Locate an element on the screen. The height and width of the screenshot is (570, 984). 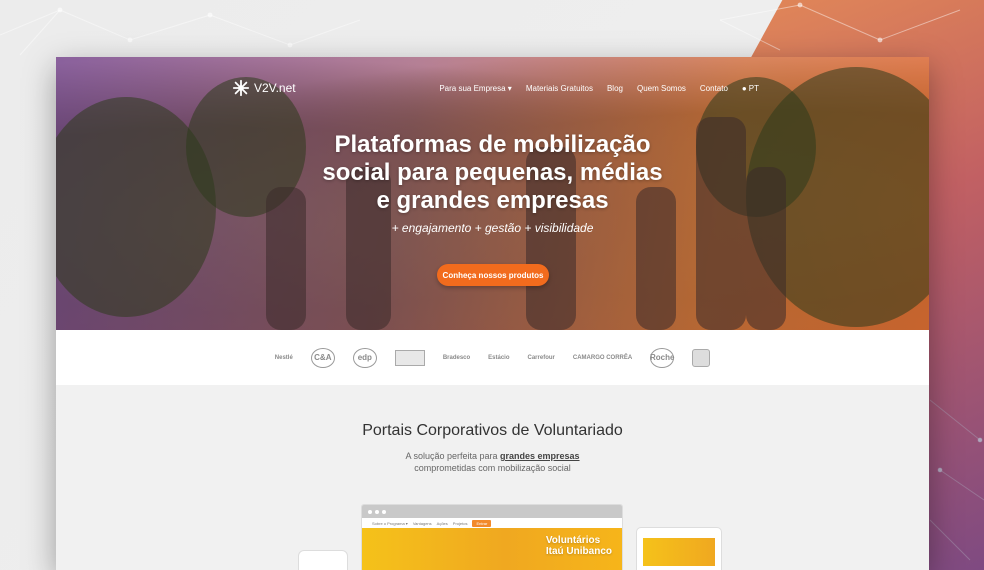
mockup-hero-text: Voluntários Itaú Unibanco is located at coordinates (579, 546).